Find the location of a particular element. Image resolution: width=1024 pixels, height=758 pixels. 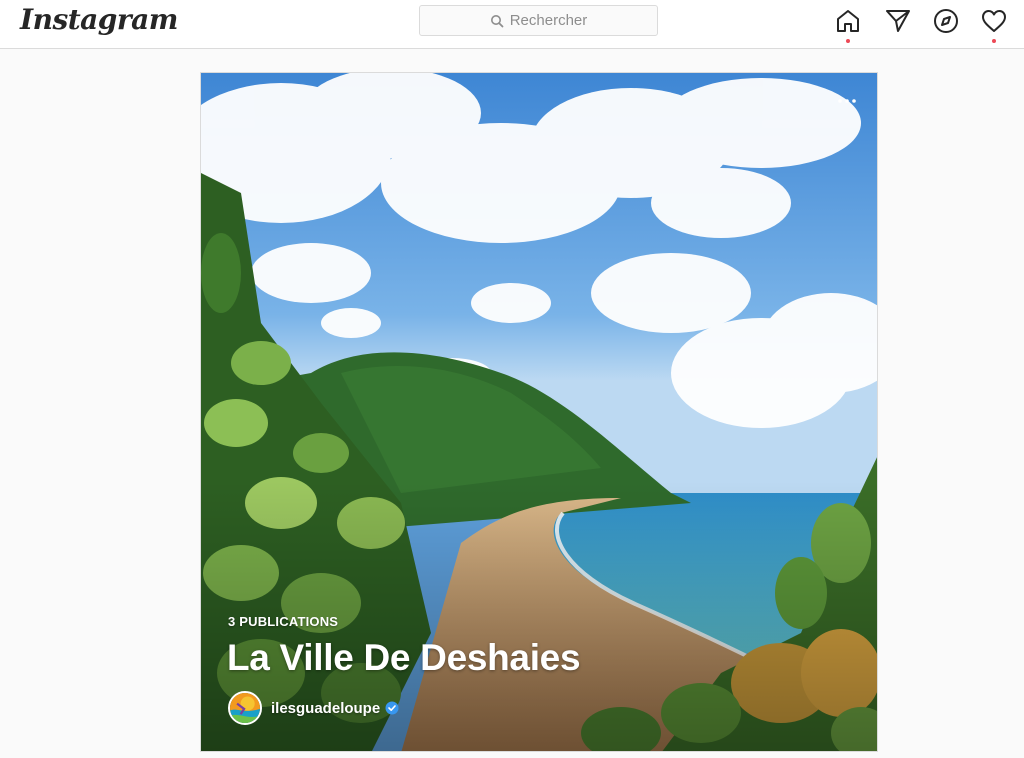

publication-count: 3 PUBLICATIONS is located at coordinates (283, 621).